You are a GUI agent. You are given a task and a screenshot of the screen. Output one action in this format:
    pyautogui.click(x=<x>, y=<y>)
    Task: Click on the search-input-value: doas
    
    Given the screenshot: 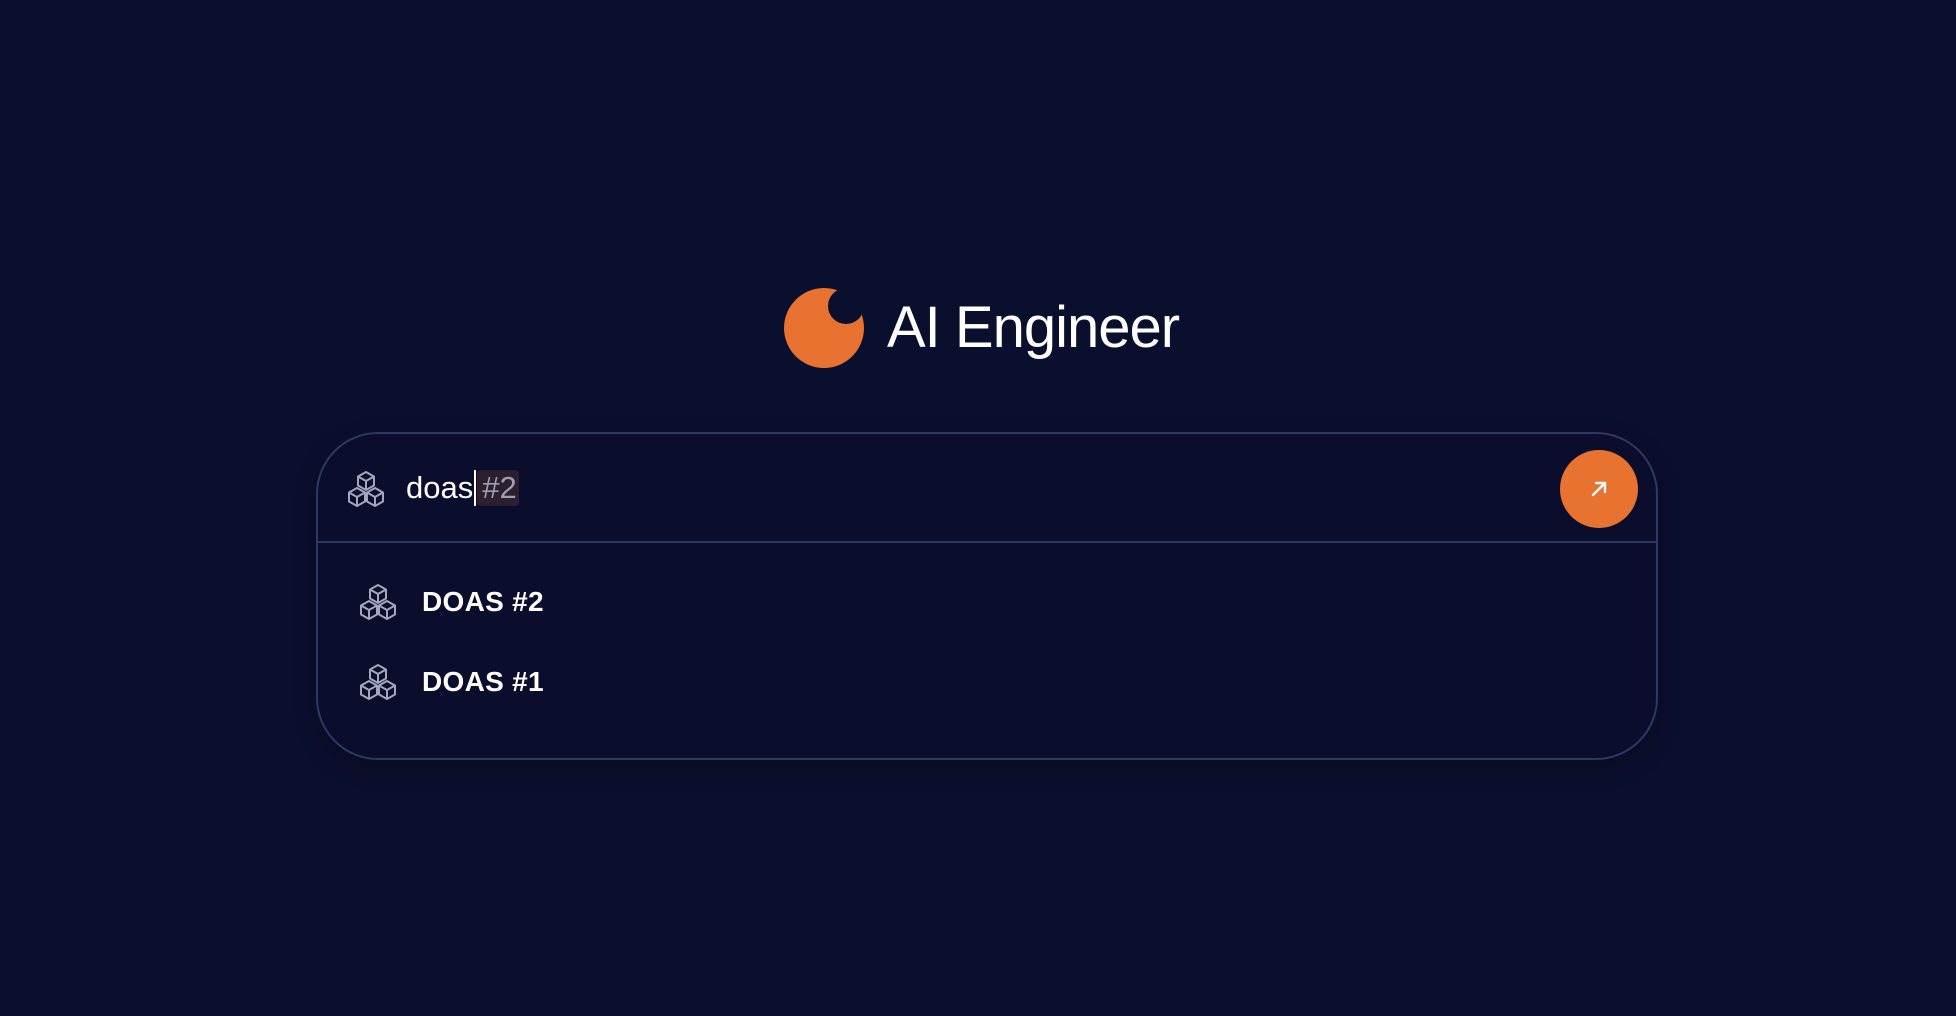 What is the action you would take?
    pyautogui.click(x=440, y=487)
    